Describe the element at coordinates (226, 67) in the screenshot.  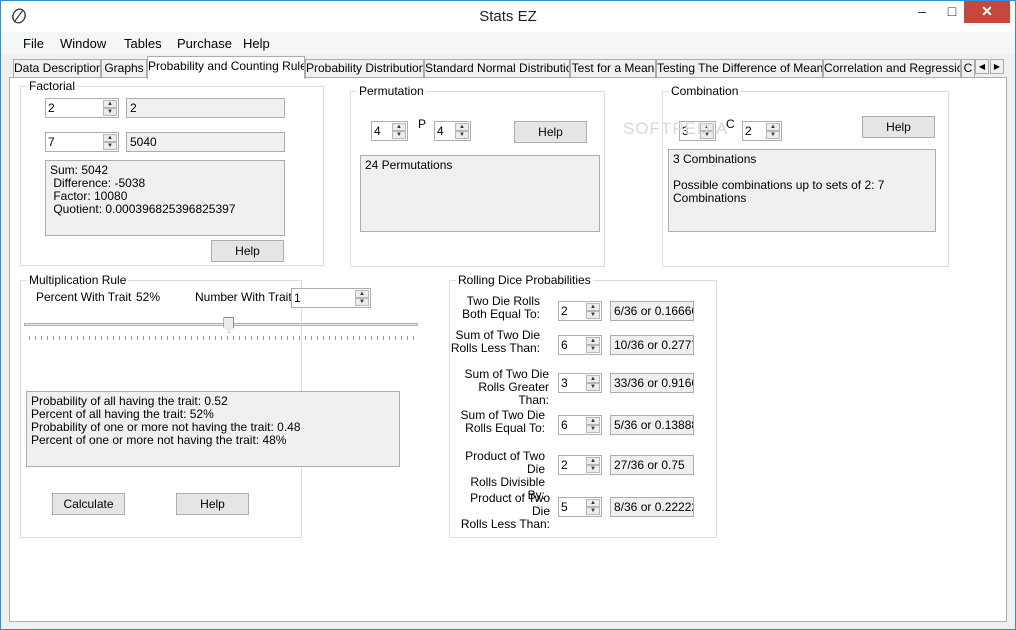
I see `tab-probability-counting: Probability and Counting Rules` at that location.